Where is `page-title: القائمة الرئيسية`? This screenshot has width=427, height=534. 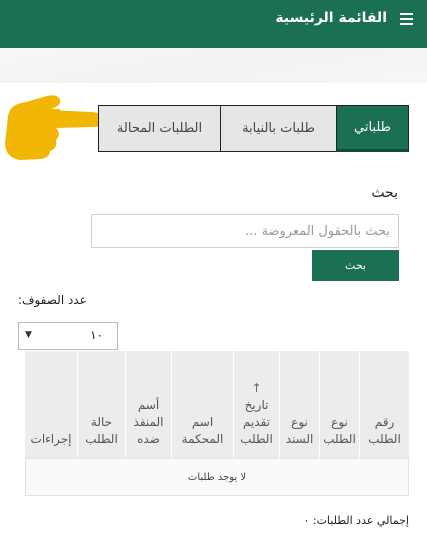 page-title: القائمة الرئيسية is located at coordinates (331, 18).